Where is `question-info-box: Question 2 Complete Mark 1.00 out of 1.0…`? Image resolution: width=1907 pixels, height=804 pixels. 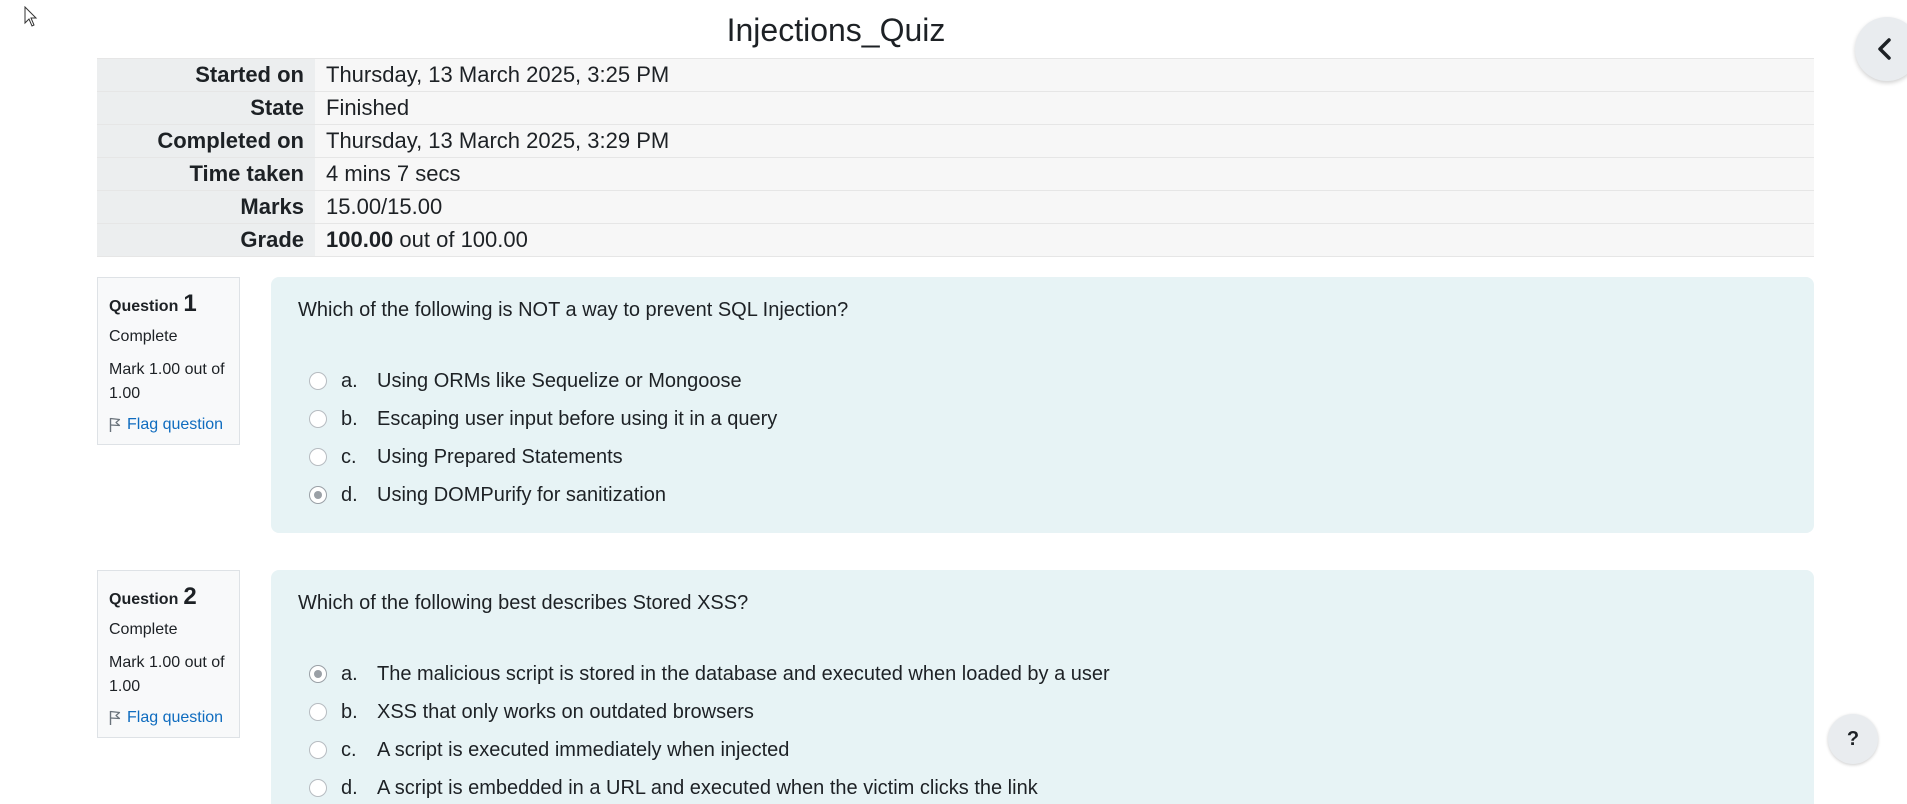
question-info-box: Question 2 Complete Mark 1.00 out of 1.0… is located at coordinates (168, 654).